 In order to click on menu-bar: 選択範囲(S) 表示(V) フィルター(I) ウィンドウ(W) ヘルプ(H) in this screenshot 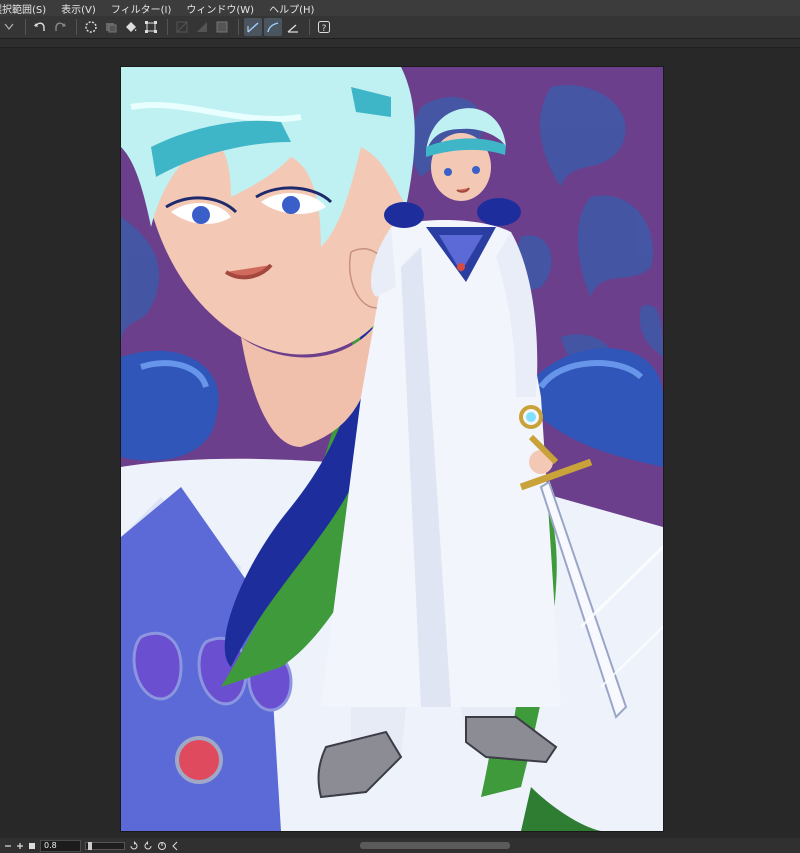, I will do `click(400, 8)`.